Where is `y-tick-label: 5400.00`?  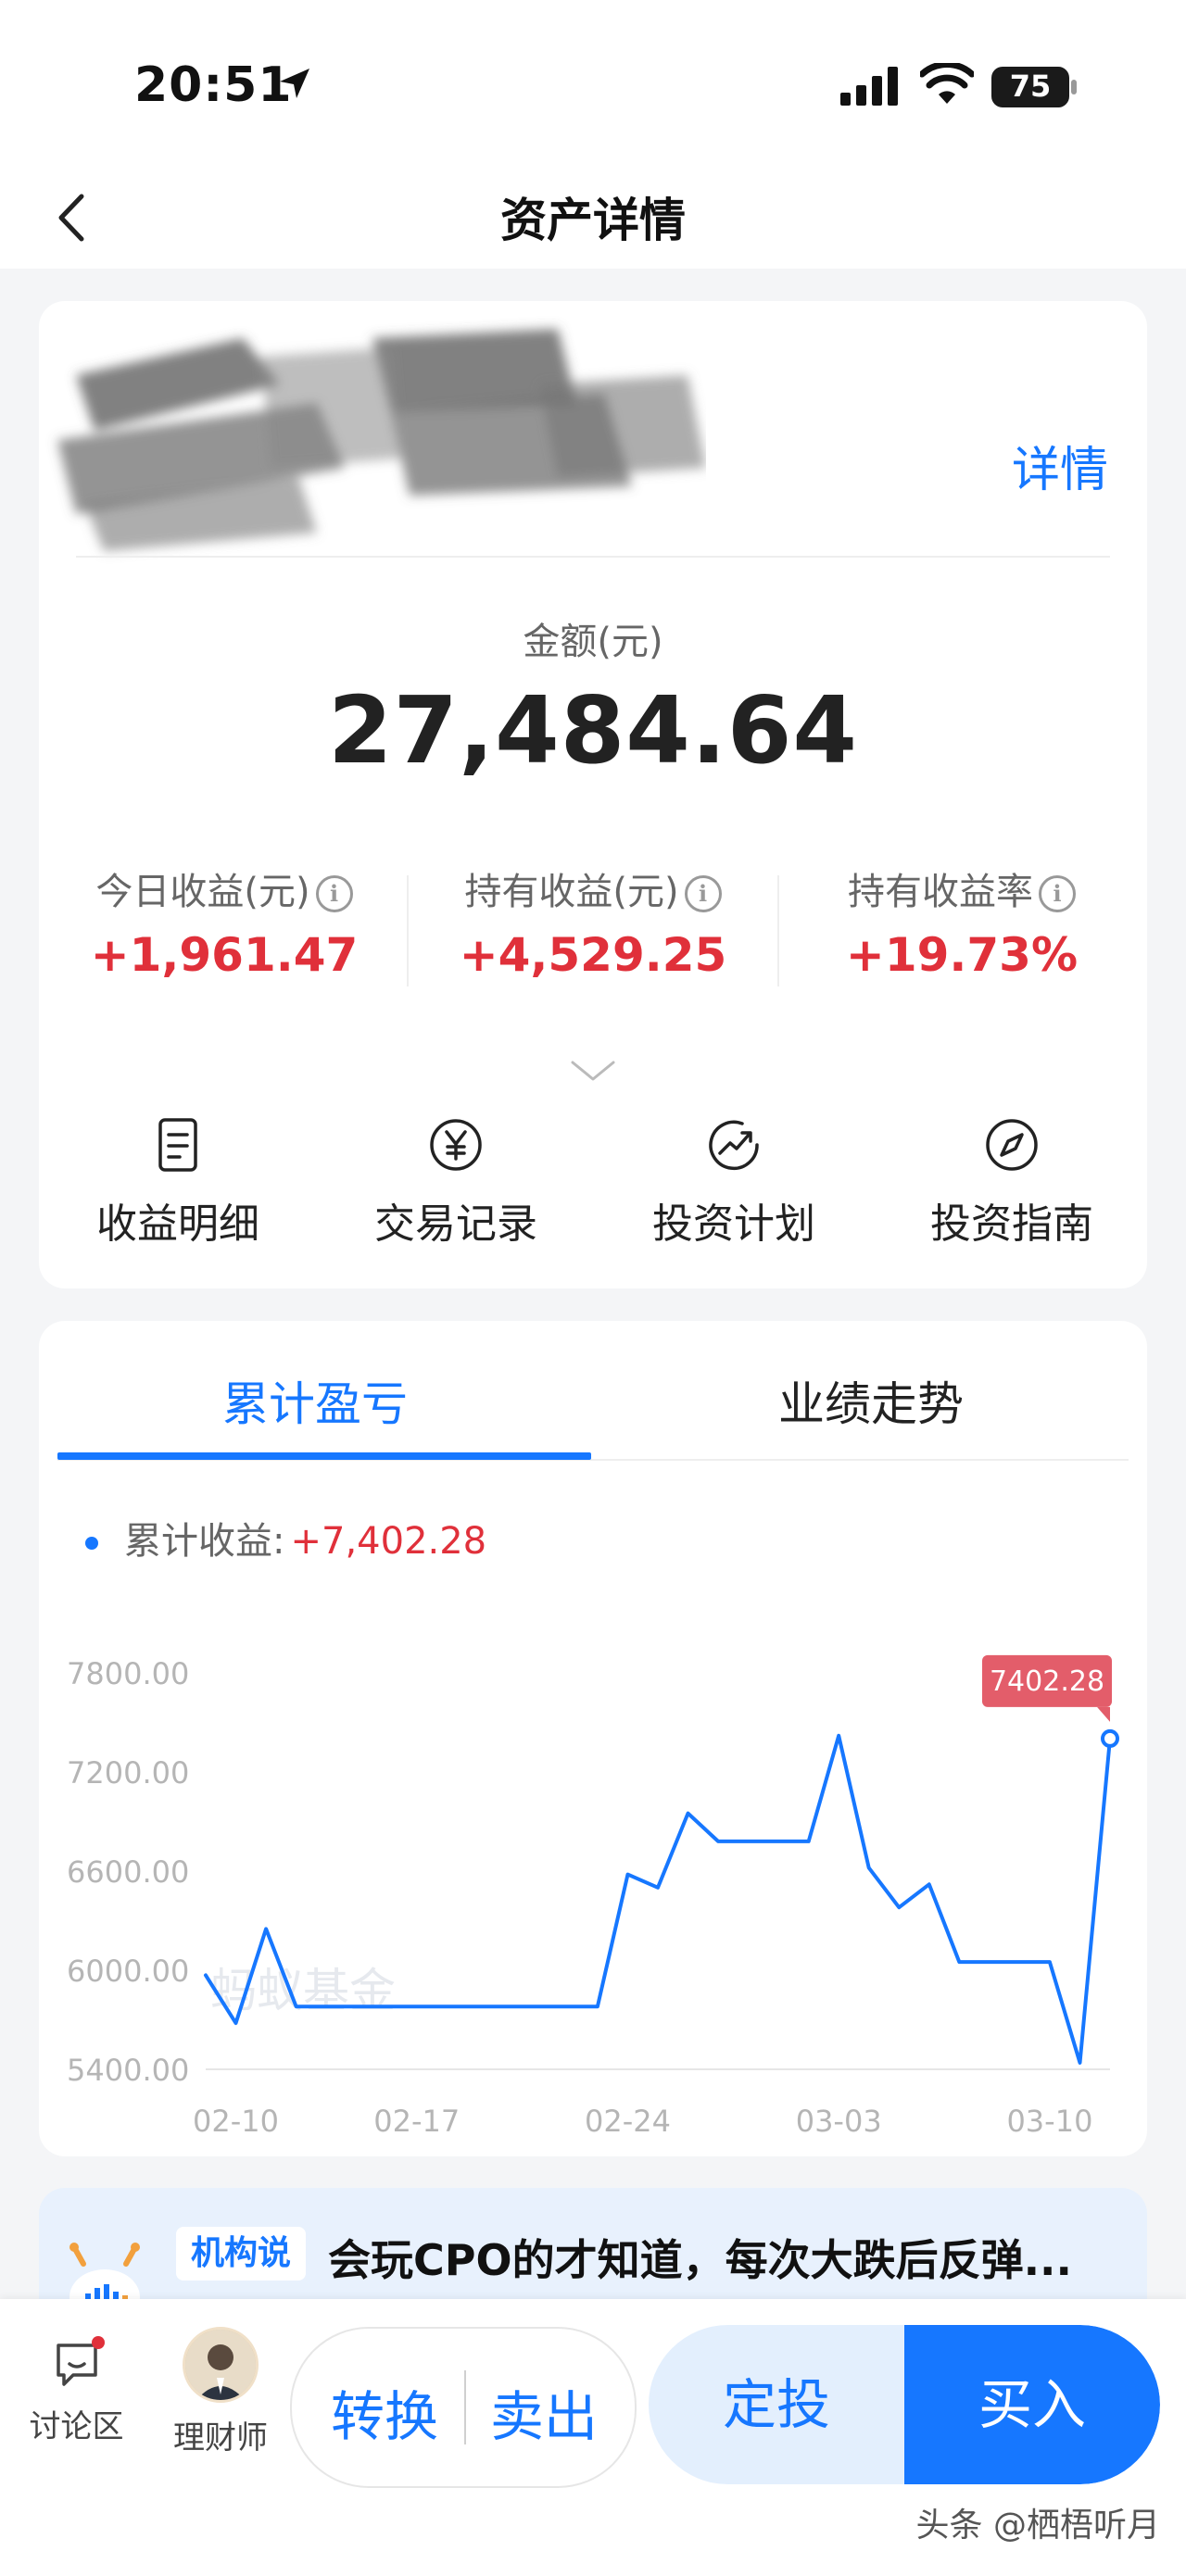
y-tick-label: 5400.00 is located at coordinates (128, 2070).